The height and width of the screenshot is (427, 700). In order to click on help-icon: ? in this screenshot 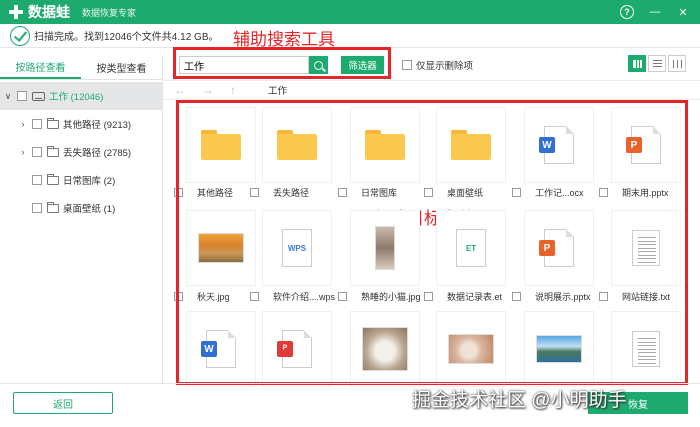, I will do `click(627, 12)`.